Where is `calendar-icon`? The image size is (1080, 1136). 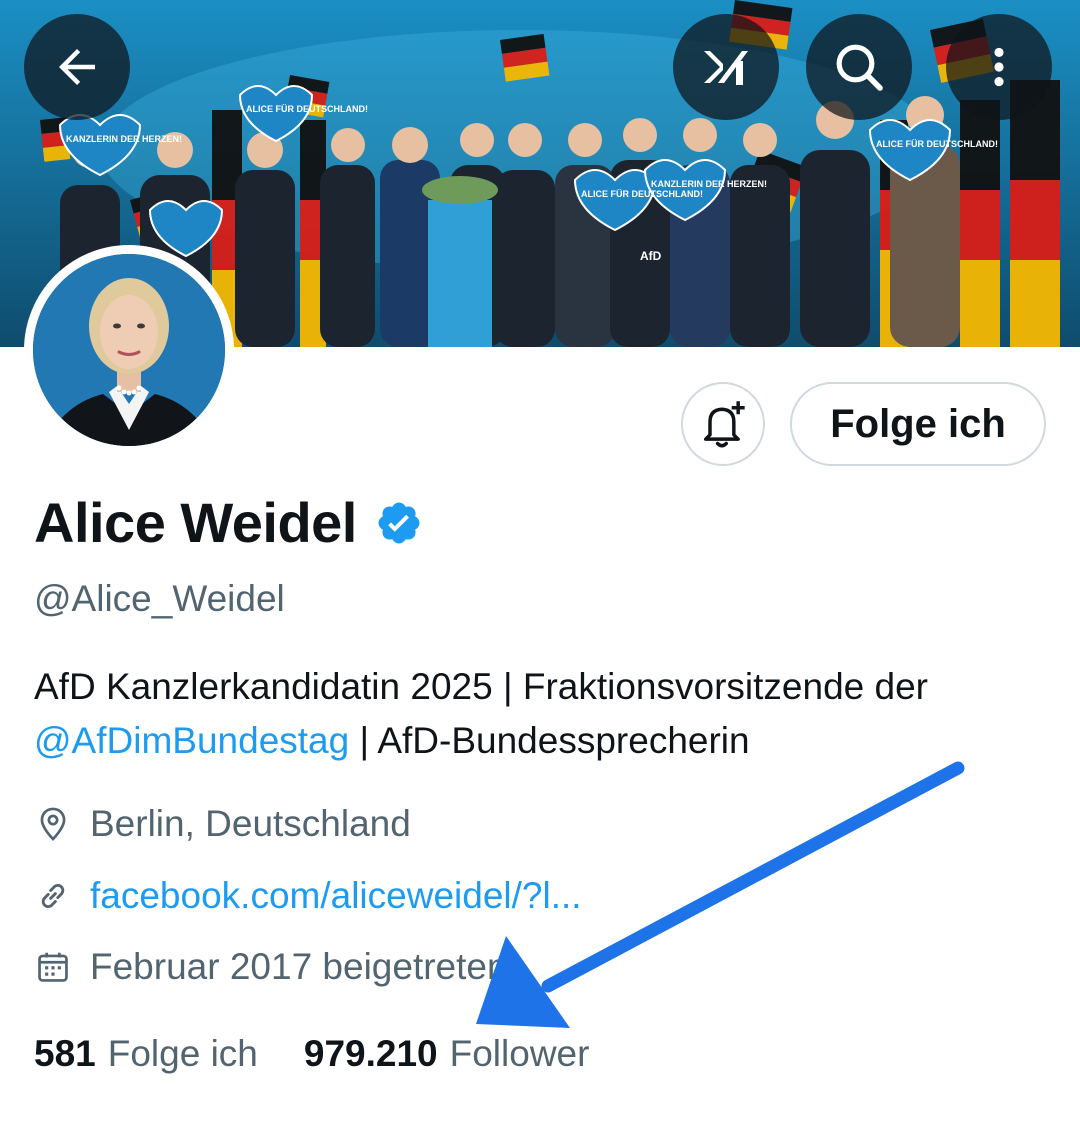
calendar-icon is located at coordinates (53, 967).